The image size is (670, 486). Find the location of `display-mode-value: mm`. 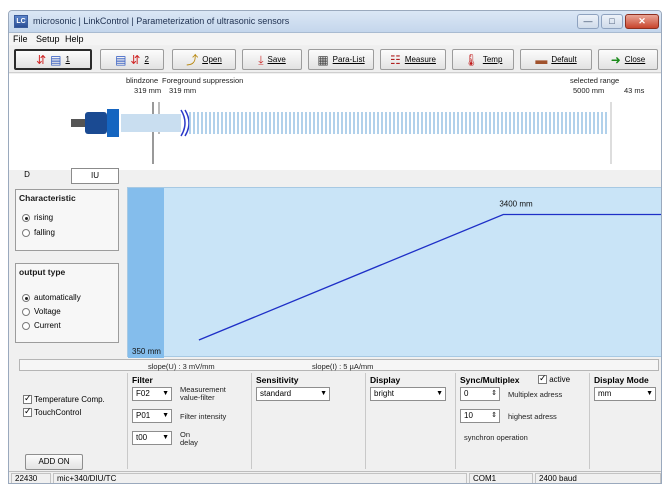

display-mode-value: mm is located at coordinates (605, 393).